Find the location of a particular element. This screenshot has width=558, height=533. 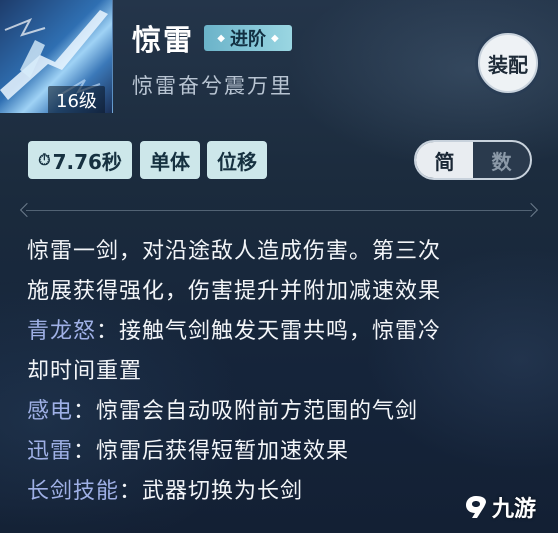

effect-line: 青龙怒：接触气剑触发天雷共鸣，惊雷冷 is located at coordinates (279, 332).